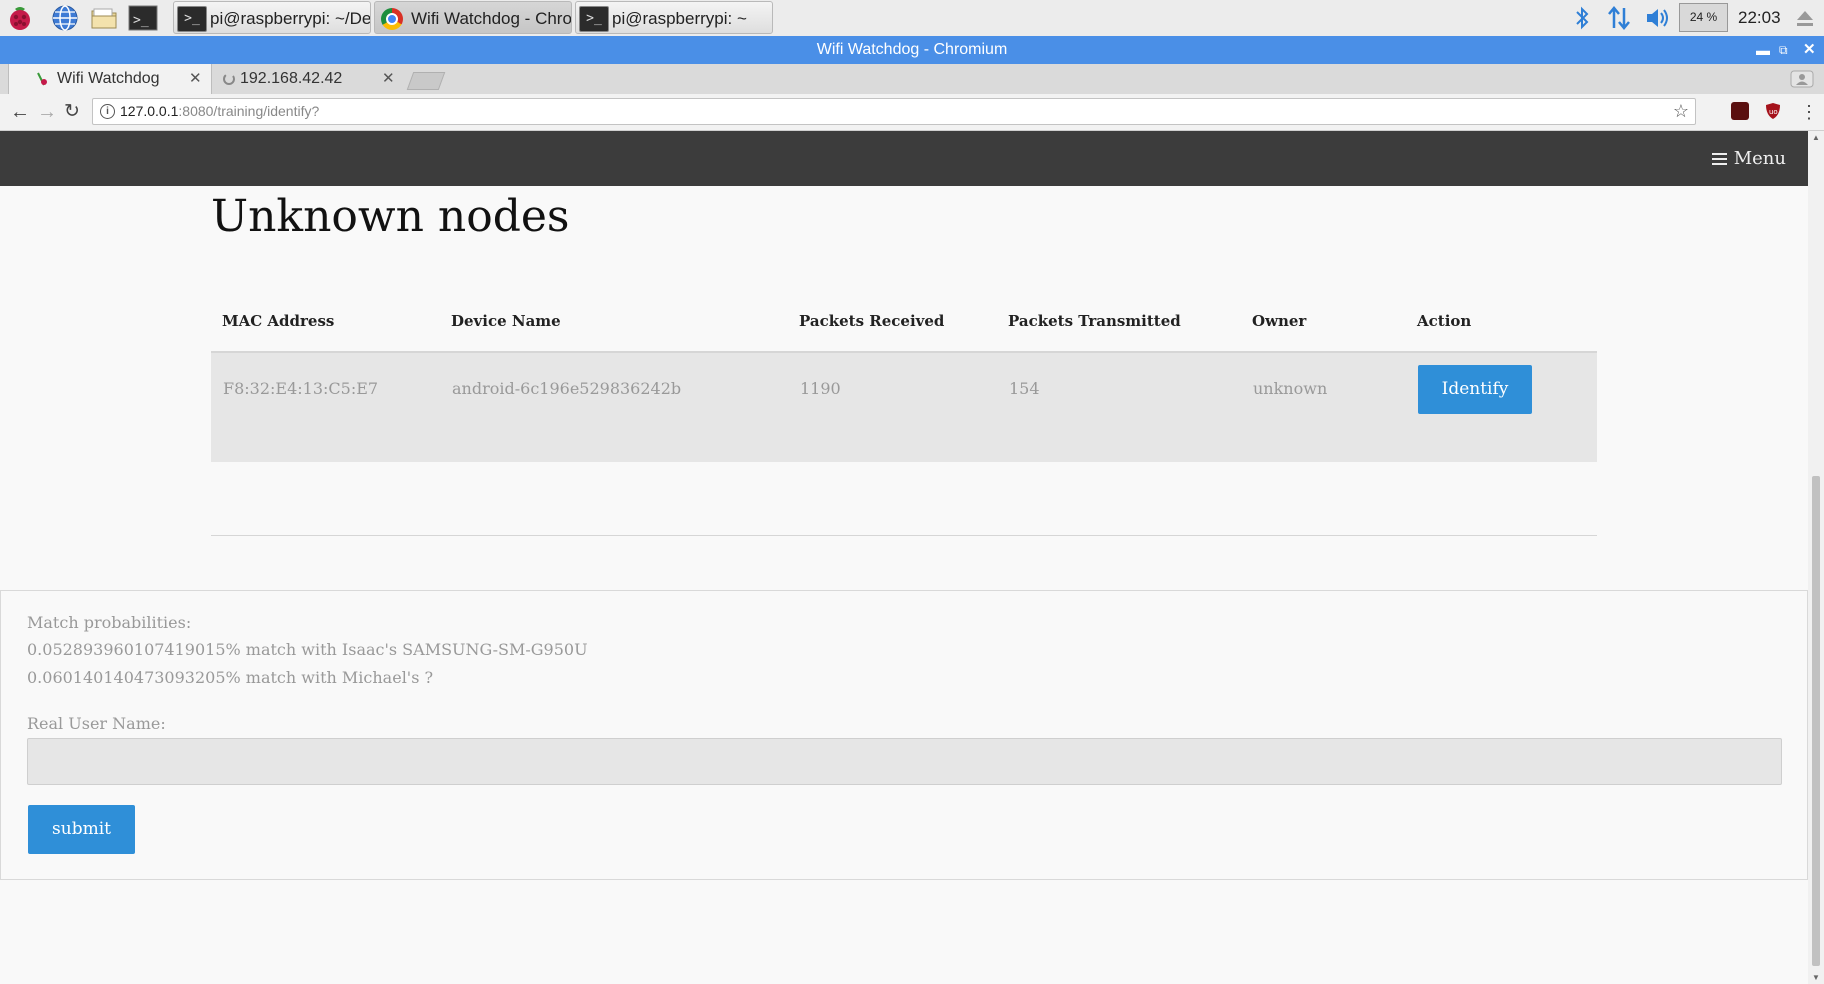 Image resolution: width=1824 pixels, height=984 pixels. What do you see at coordinates (1809, 112) in the screenshot?
I see `more-menu-icon: ⋮` at bounding box center [1809, 112].